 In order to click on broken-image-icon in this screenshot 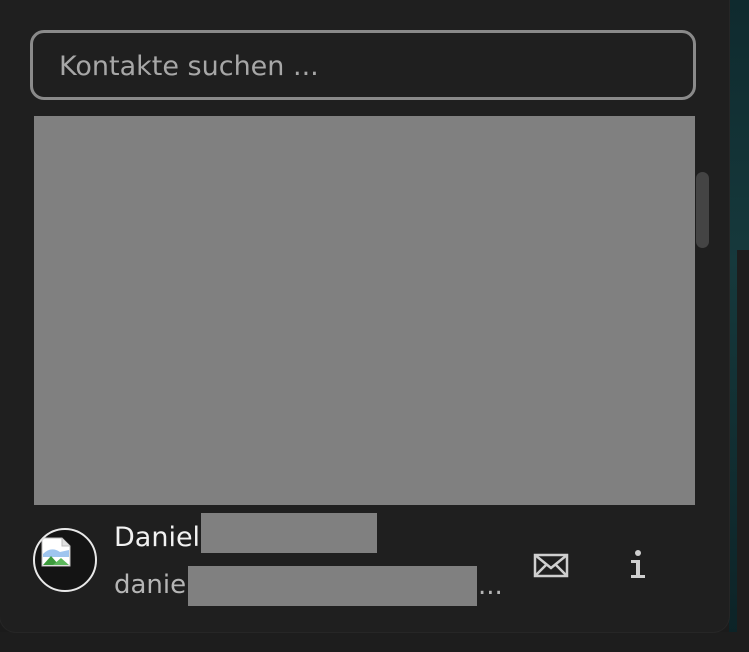, I will do `click(56, 552)`.